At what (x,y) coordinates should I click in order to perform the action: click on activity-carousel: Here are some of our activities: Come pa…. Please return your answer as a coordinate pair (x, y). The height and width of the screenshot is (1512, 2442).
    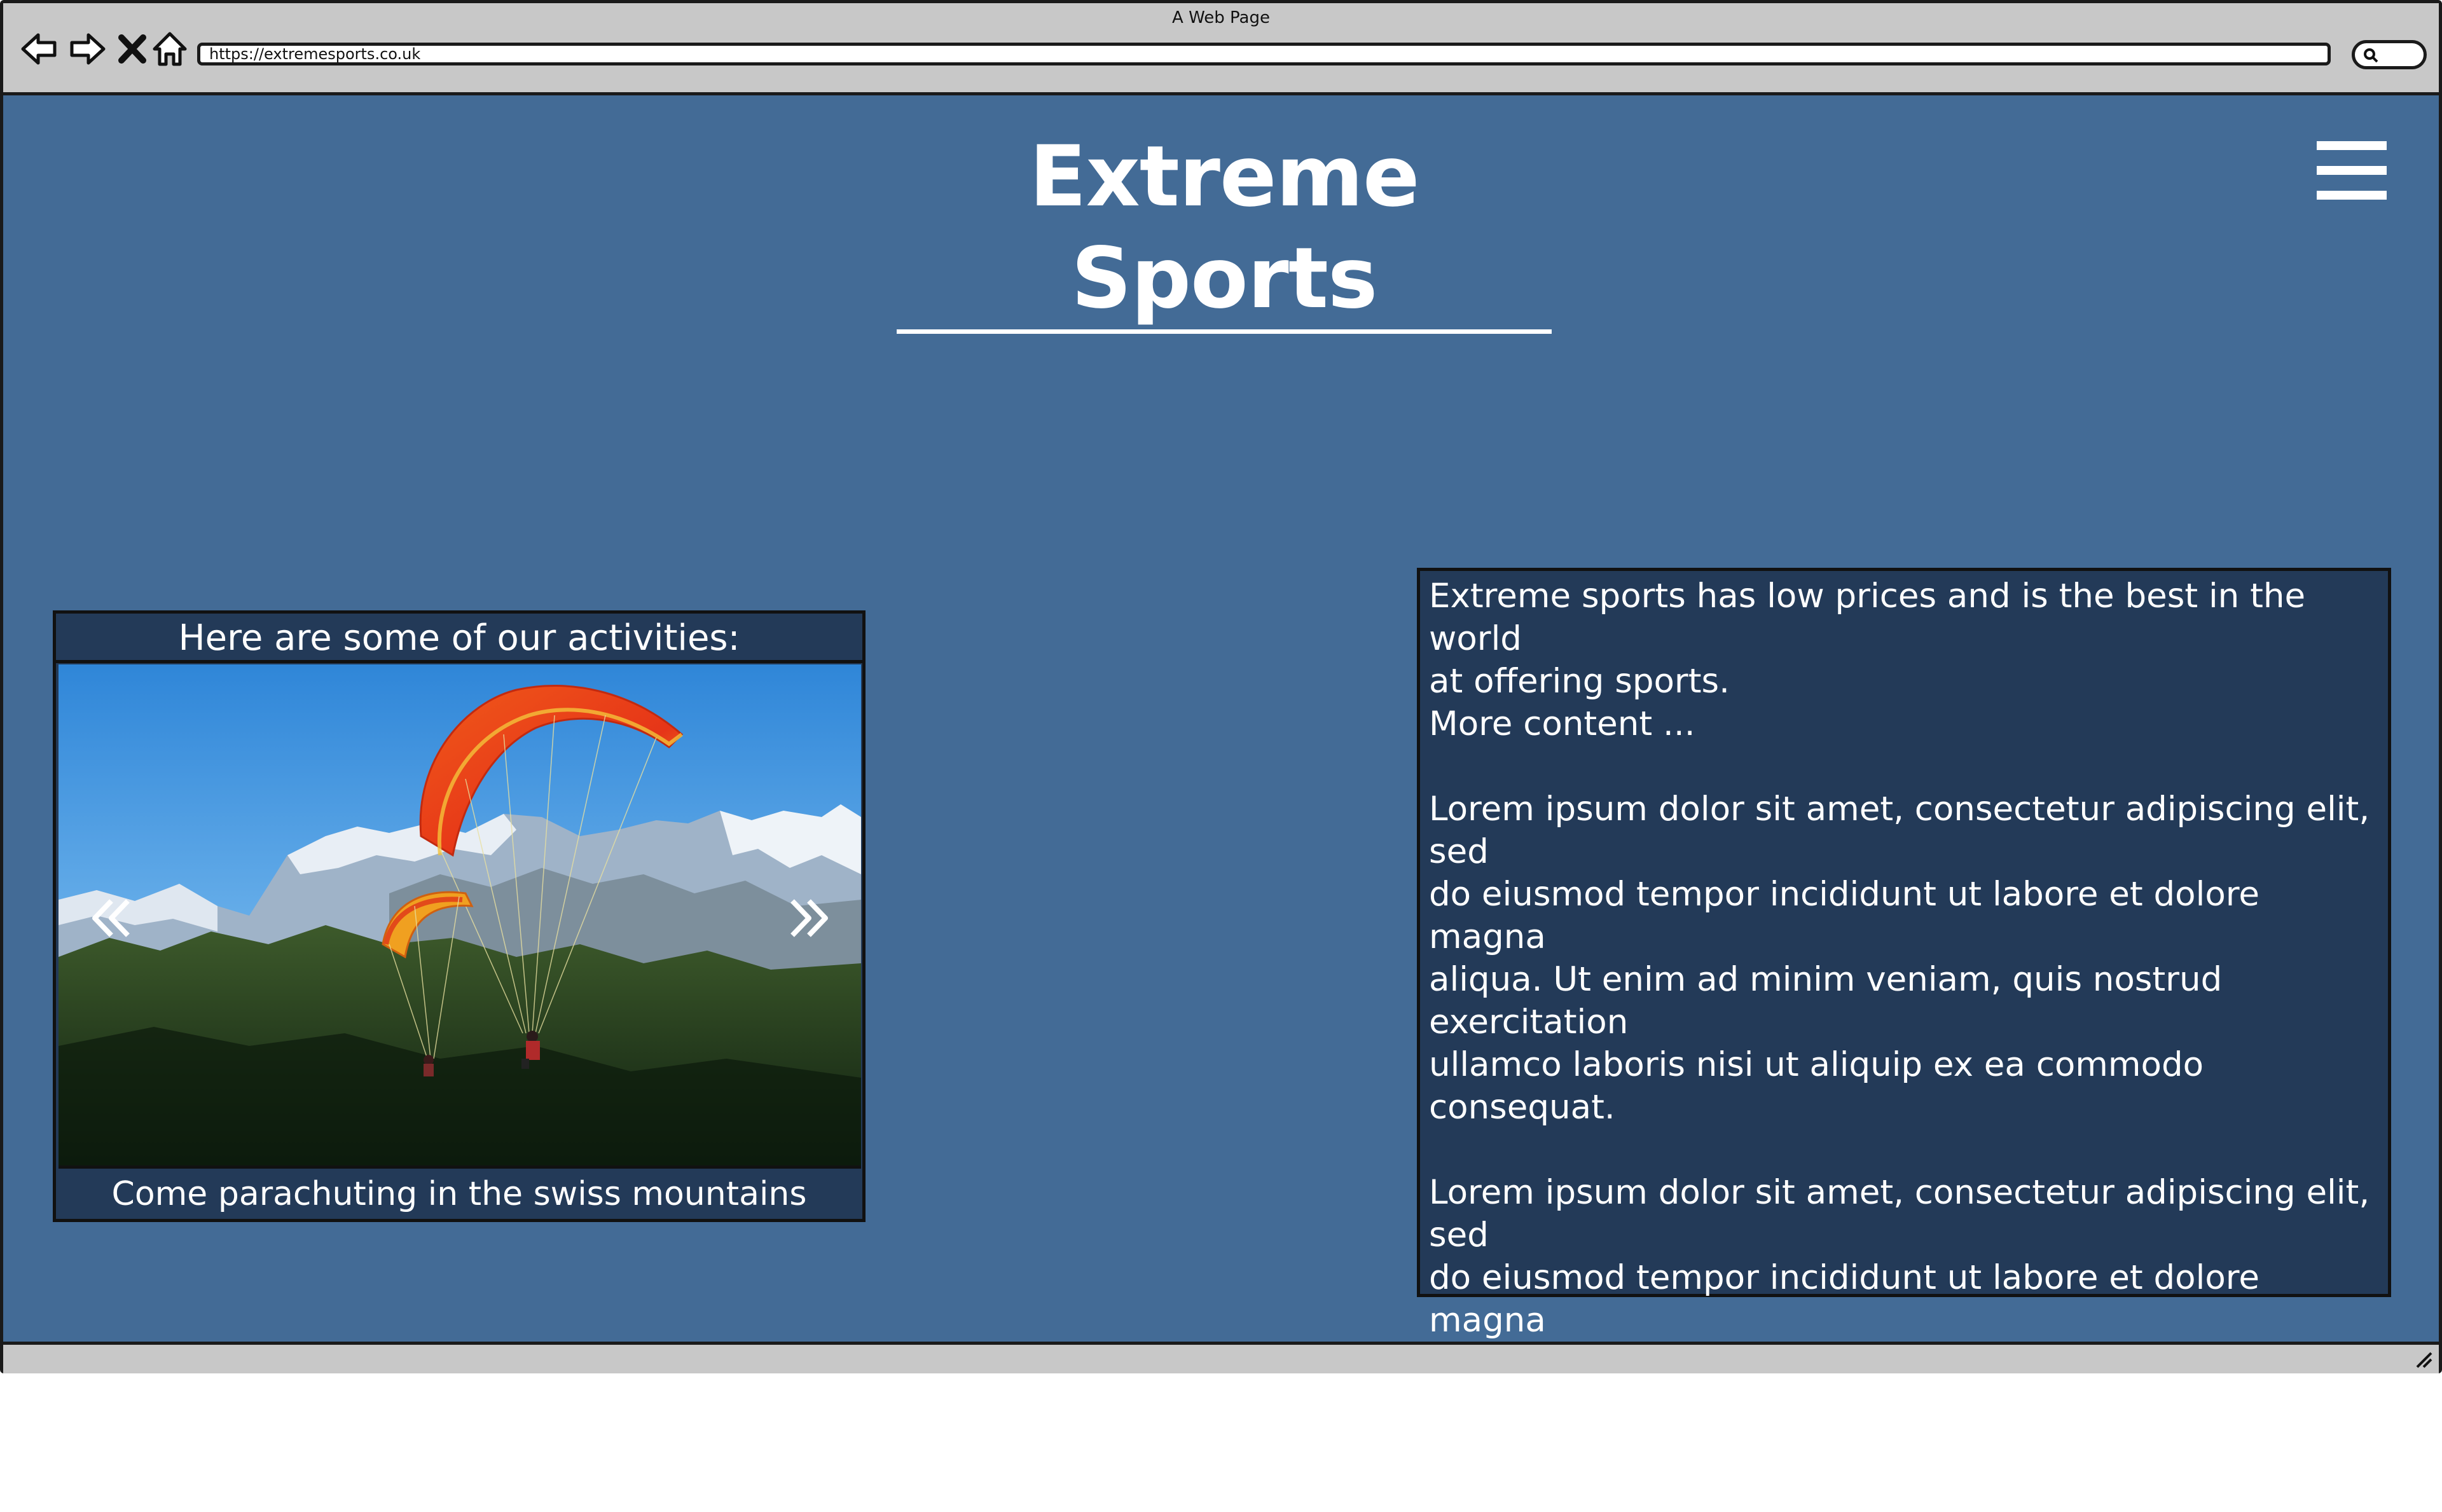
    Looking at the image, I should click on (459, 916).